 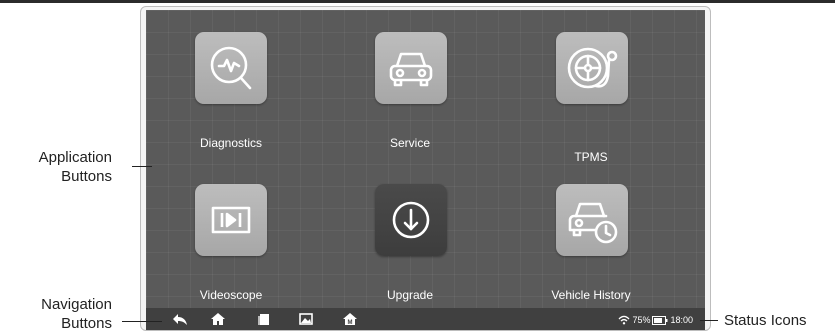 I want to click on annotation-application-buttons: Application Buttons, so click(x=75, y=167).